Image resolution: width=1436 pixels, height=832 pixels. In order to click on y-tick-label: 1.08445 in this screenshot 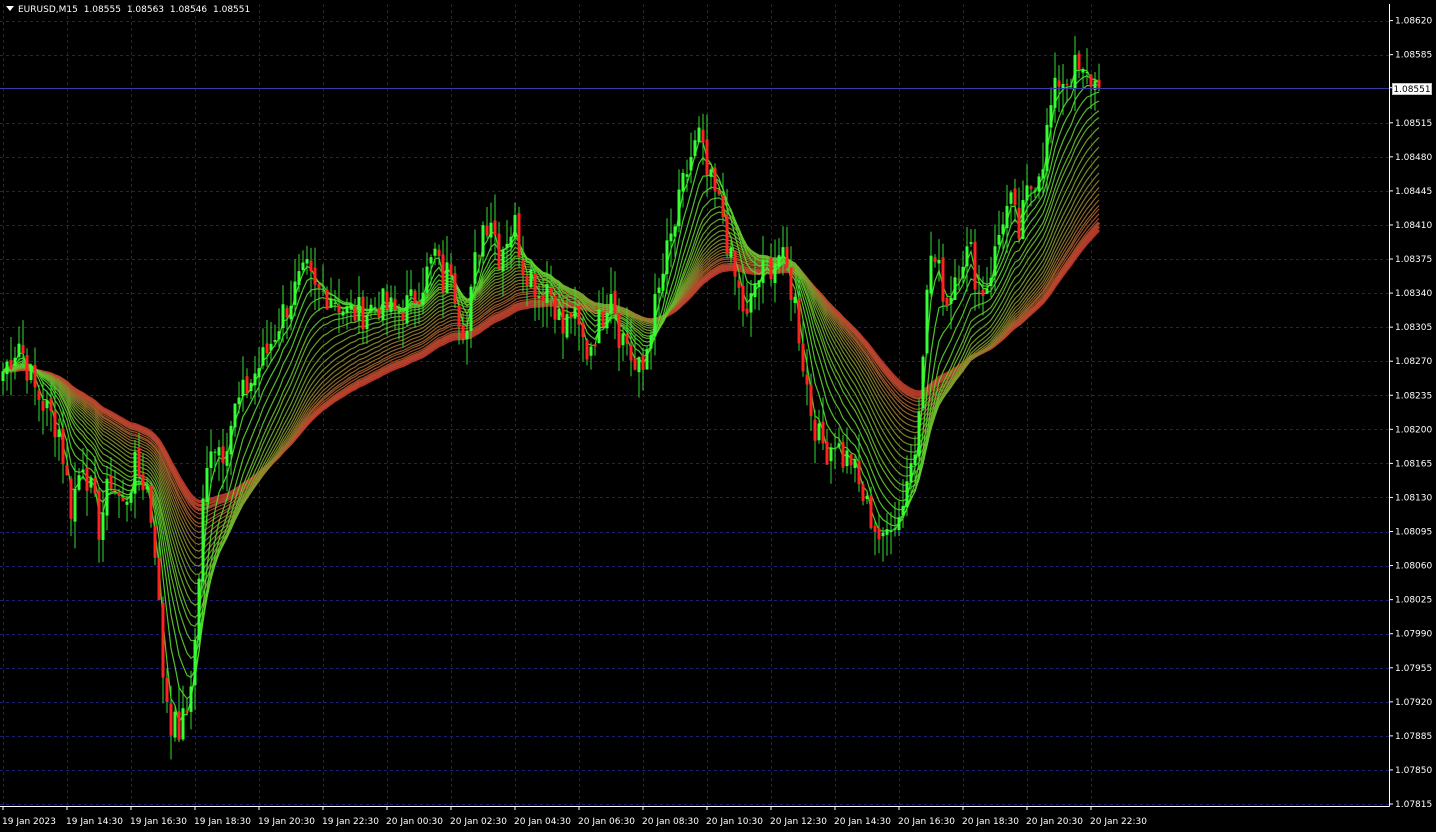, I will do `click(1413, 192)`.